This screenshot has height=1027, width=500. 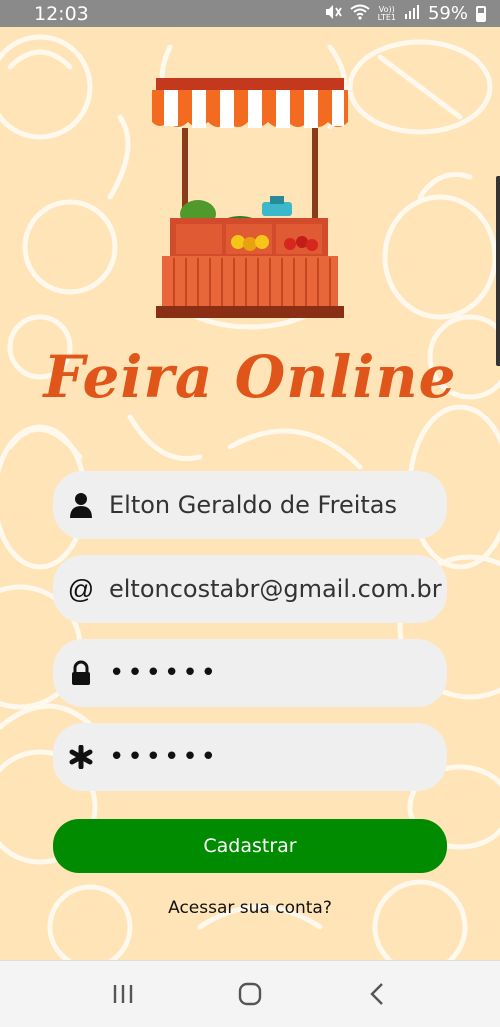 What do you see at coordinates (447, 13) in the screenshot?
I see `battery-percent: 59%` at bounding box center [447, 13].